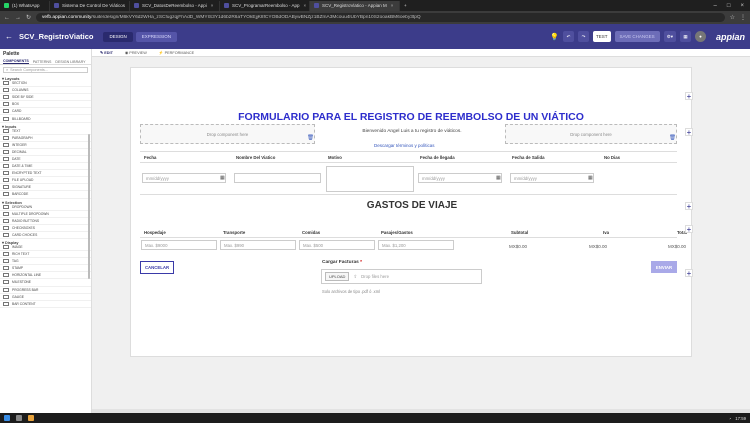 Image resolution: width=750 pixels, height=423 pixels. What do you see at coordinates (45, 207) in the screenshot?
I see `palette-item: DROPDOWN` at bounding box center [45, 207].